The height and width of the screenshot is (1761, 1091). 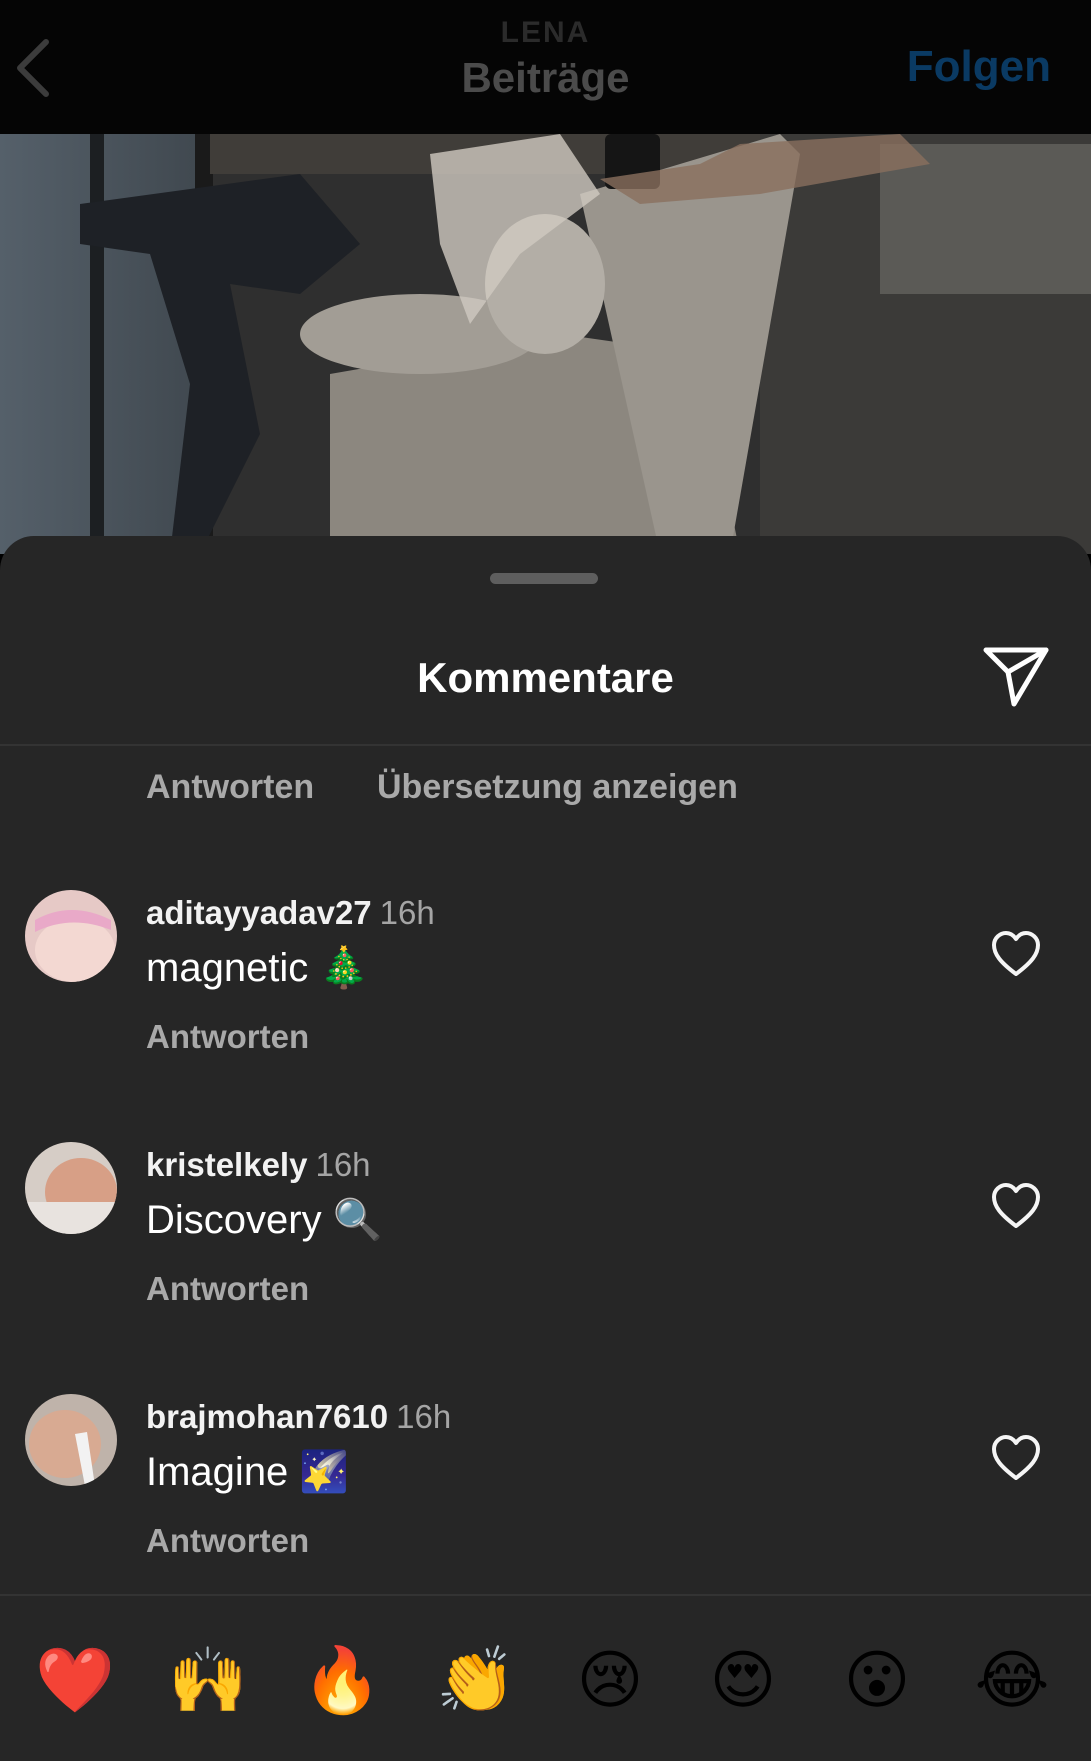 What do you see at coordinates (544, 578) in the screenshot?
I see `sheet-drag-handle` at bounding box center [544, 578].